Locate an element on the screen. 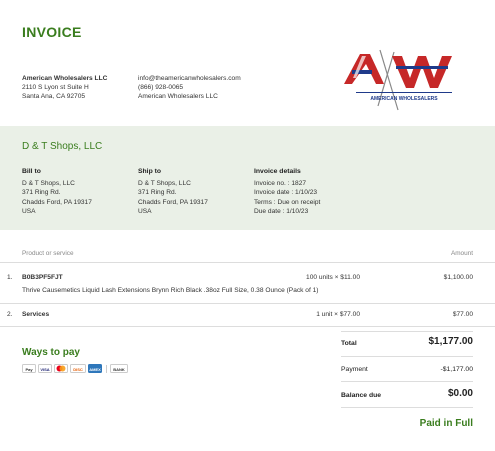 This screenshot has width=495, height=451. item-quantity: 1 unit × $77.00 is located at coordinates (338, 314).